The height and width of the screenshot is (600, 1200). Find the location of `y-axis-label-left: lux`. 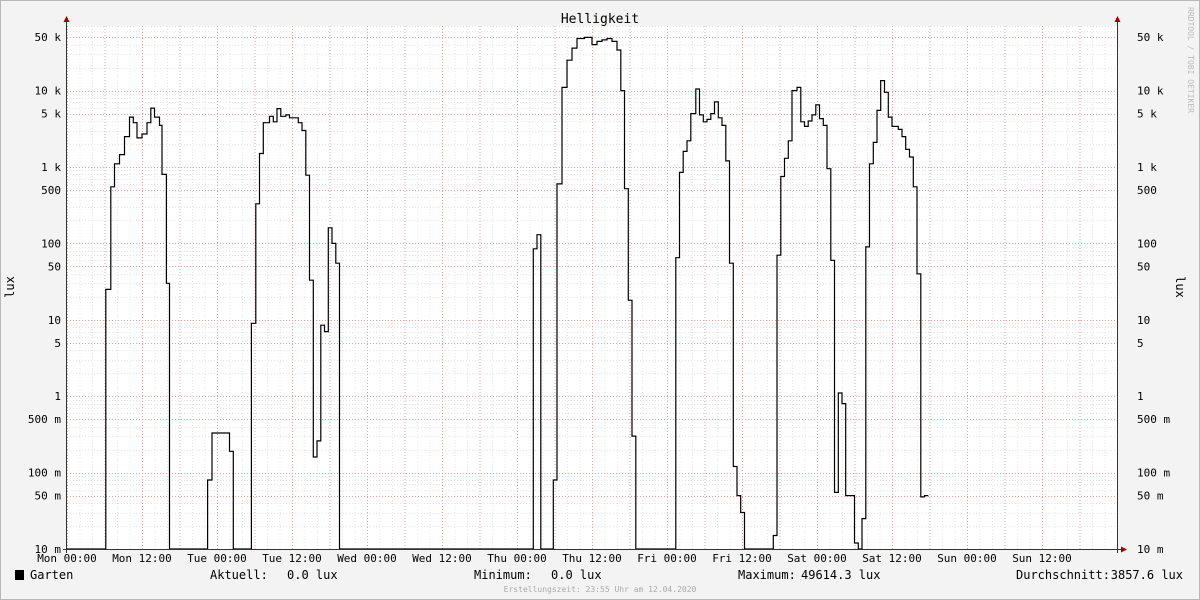

y-axis-label-left: lux is located at coordinates (10, 287).